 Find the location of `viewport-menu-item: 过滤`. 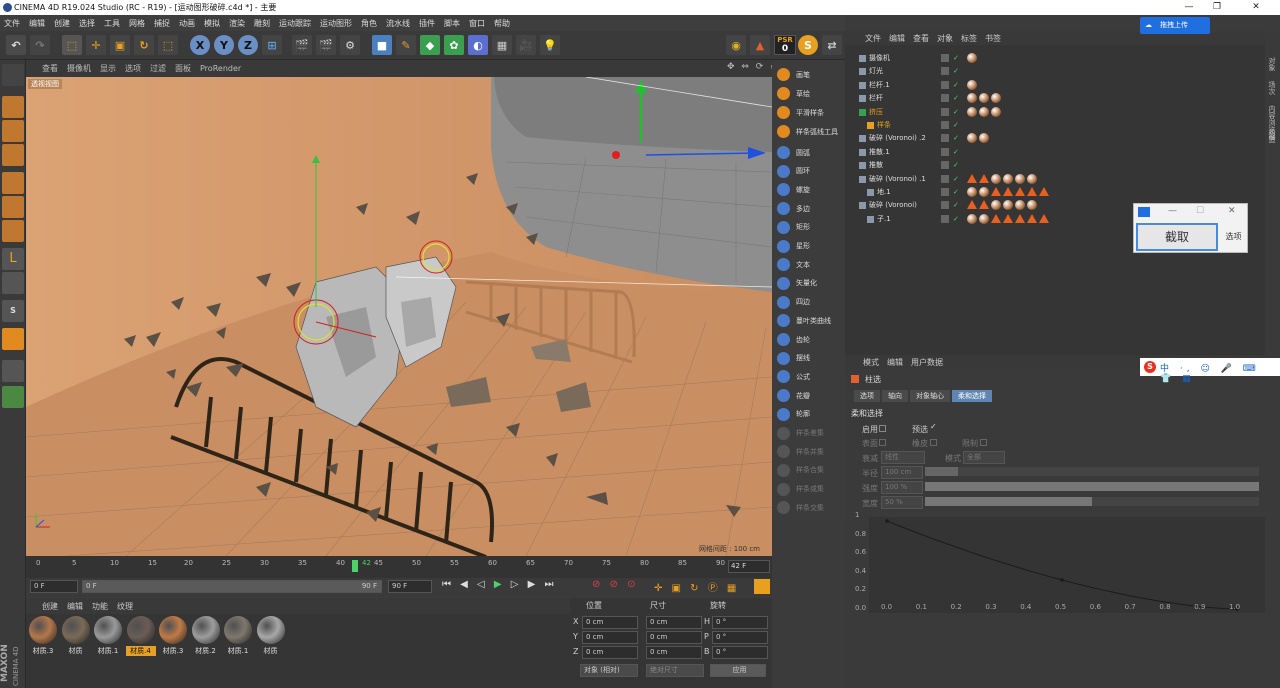

viewport-menu-item: 过滤 is located at coordinates (158, 68).